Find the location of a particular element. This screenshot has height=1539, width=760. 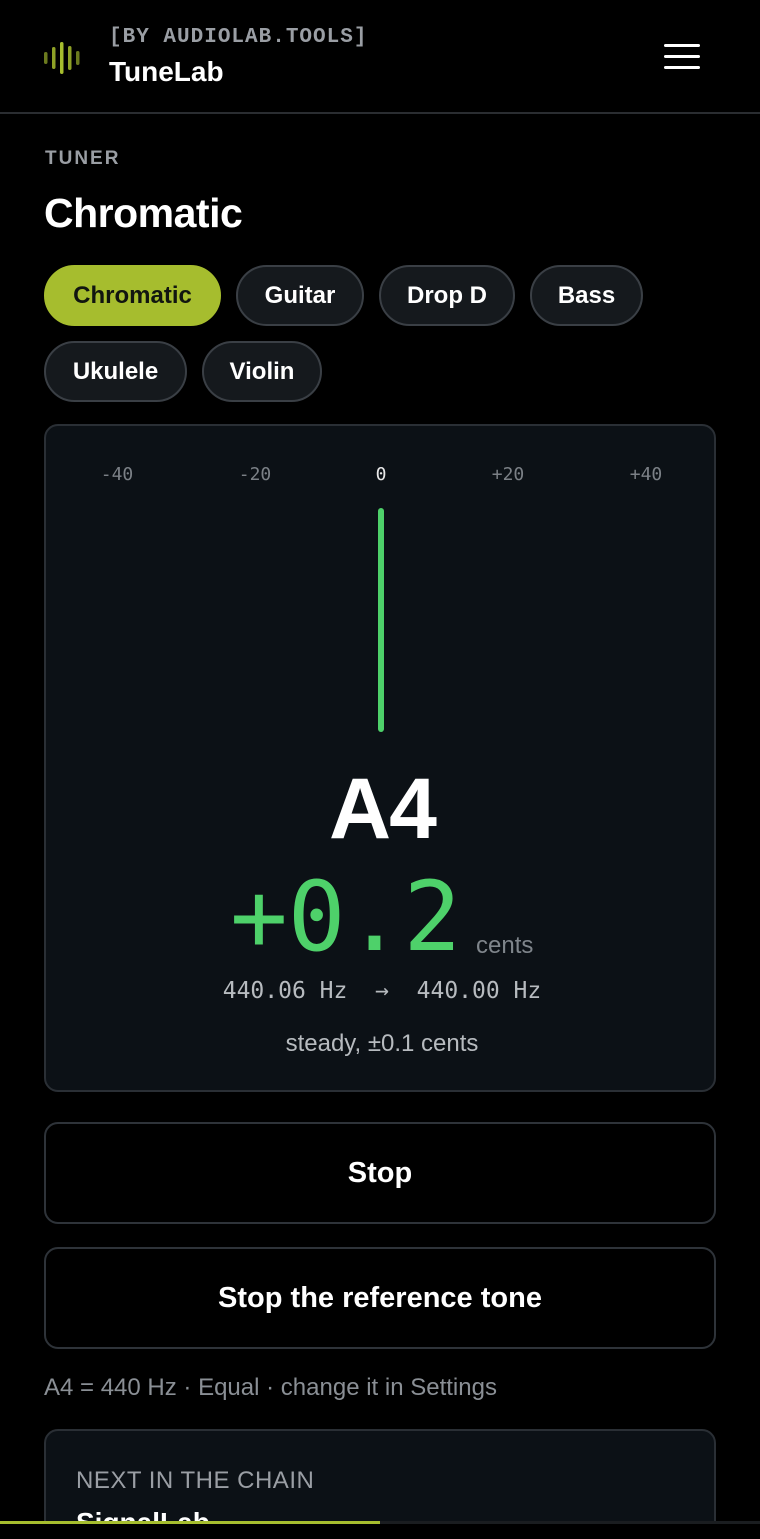

reference-info-text: A4 = 440 Hz · Equal · is located at coordinates (162, 1387).